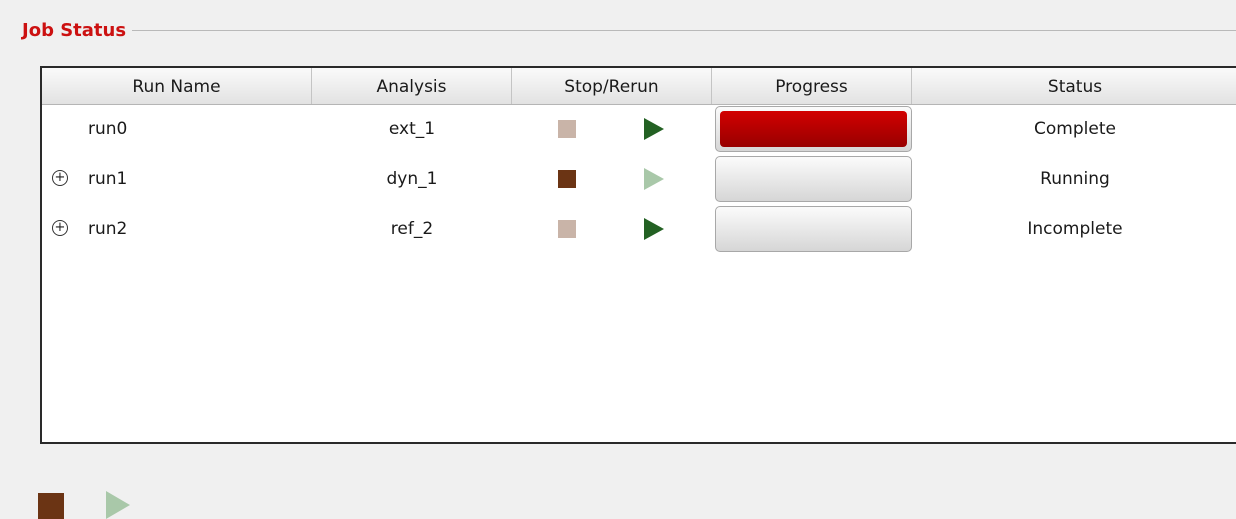  Describe the element at coordinates (108, 129) in the screenshot. I see `run-name: run0` at that location.